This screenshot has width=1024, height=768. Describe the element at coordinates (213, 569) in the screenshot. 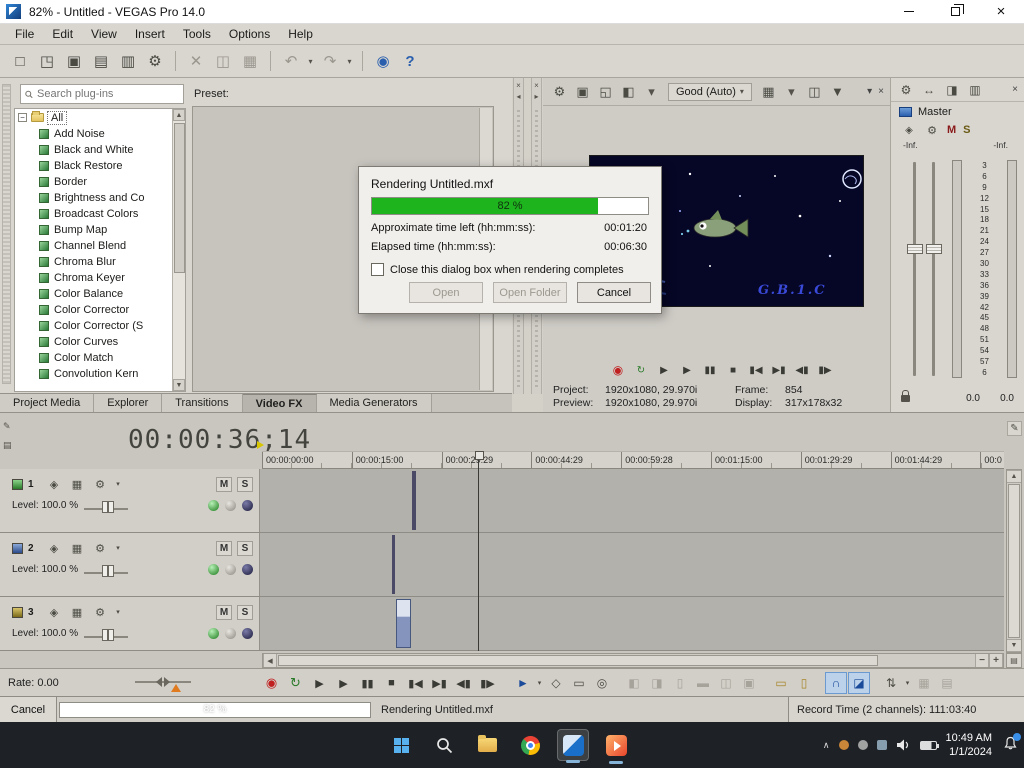

I see `track-arm-icon` at that location.